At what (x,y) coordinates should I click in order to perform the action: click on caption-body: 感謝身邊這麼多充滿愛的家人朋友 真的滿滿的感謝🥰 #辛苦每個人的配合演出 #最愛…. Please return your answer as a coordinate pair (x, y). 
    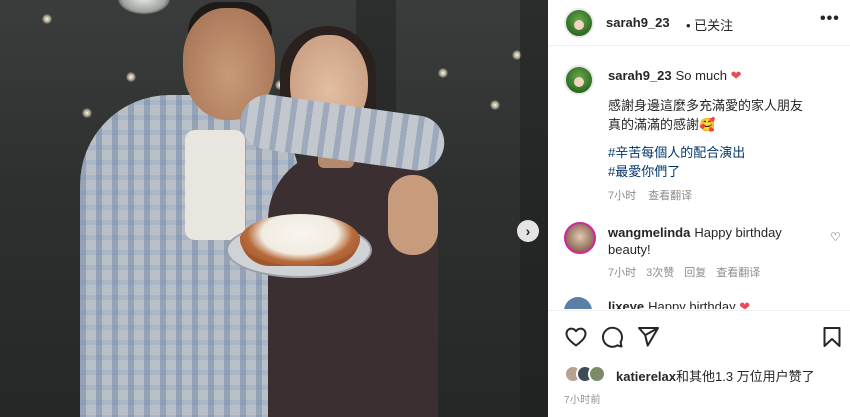
    Looking at the image, I should click on (723, 138).